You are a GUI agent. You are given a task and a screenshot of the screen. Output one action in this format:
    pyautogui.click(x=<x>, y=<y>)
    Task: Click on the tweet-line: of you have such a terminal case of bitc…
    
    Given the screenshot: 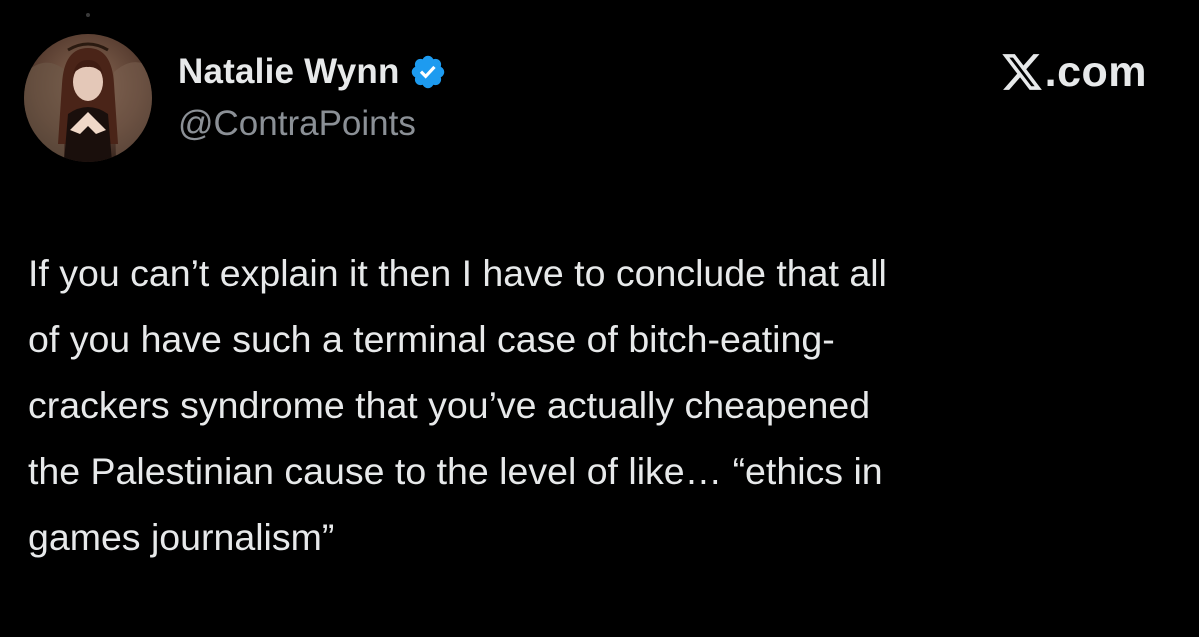 What is the action you would take?
    pyautogui.click(x=431, y=339)
    